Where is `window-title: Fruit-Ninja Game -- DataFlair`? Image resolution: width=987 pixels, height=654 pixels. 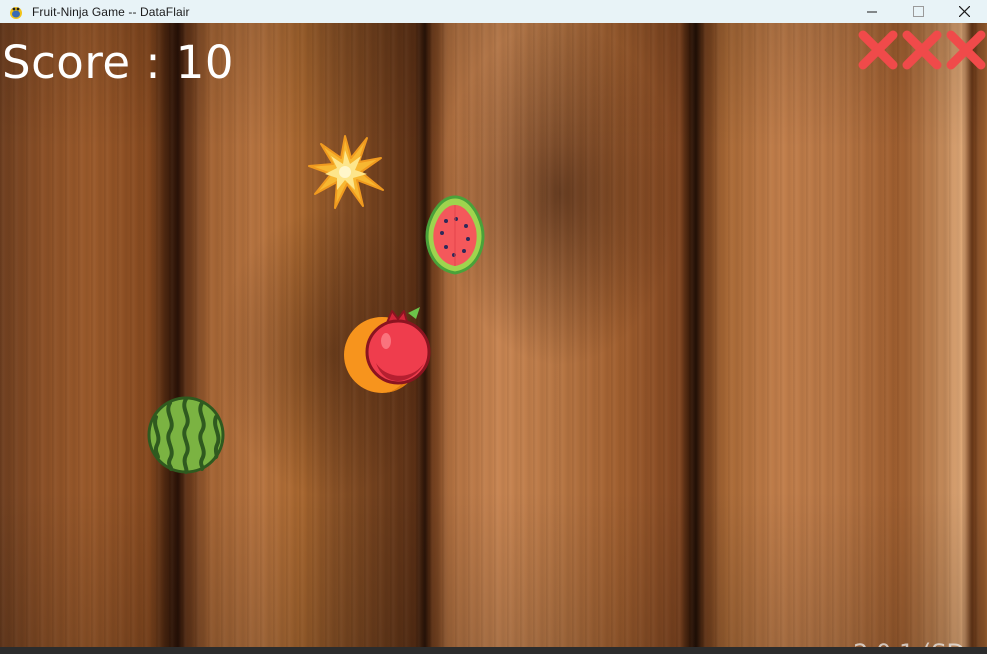
window-title: Fruit-Ninja Game -- DataFlair is located at coordinates (111, 11).